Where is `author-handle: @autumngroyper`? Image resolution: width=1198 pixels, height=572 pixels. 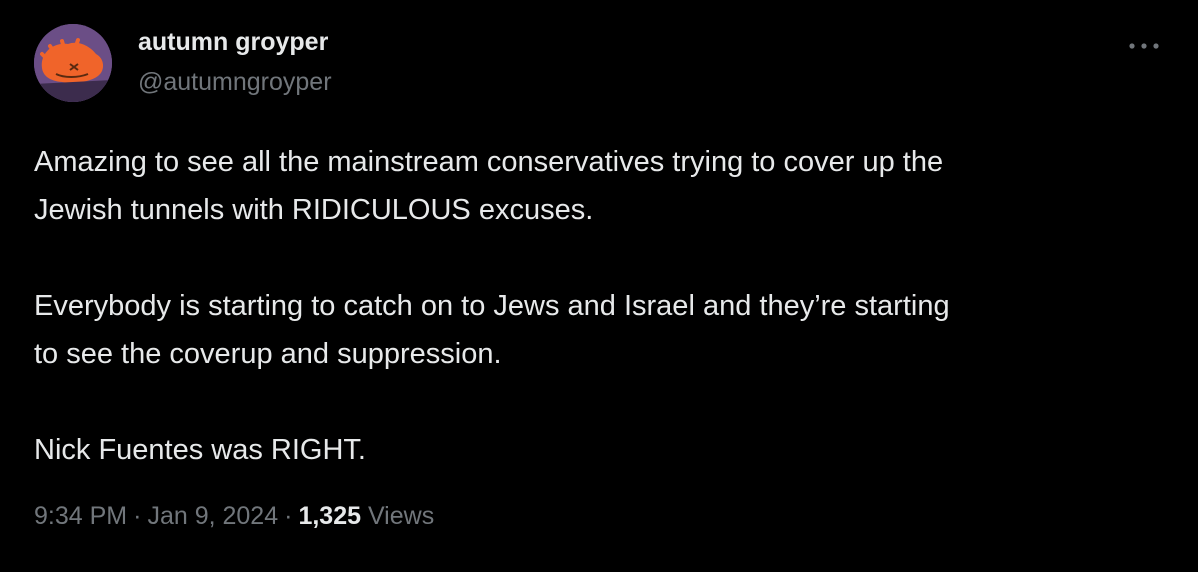
author-handle: @autumngroyper is located at coordinates (235, 82).